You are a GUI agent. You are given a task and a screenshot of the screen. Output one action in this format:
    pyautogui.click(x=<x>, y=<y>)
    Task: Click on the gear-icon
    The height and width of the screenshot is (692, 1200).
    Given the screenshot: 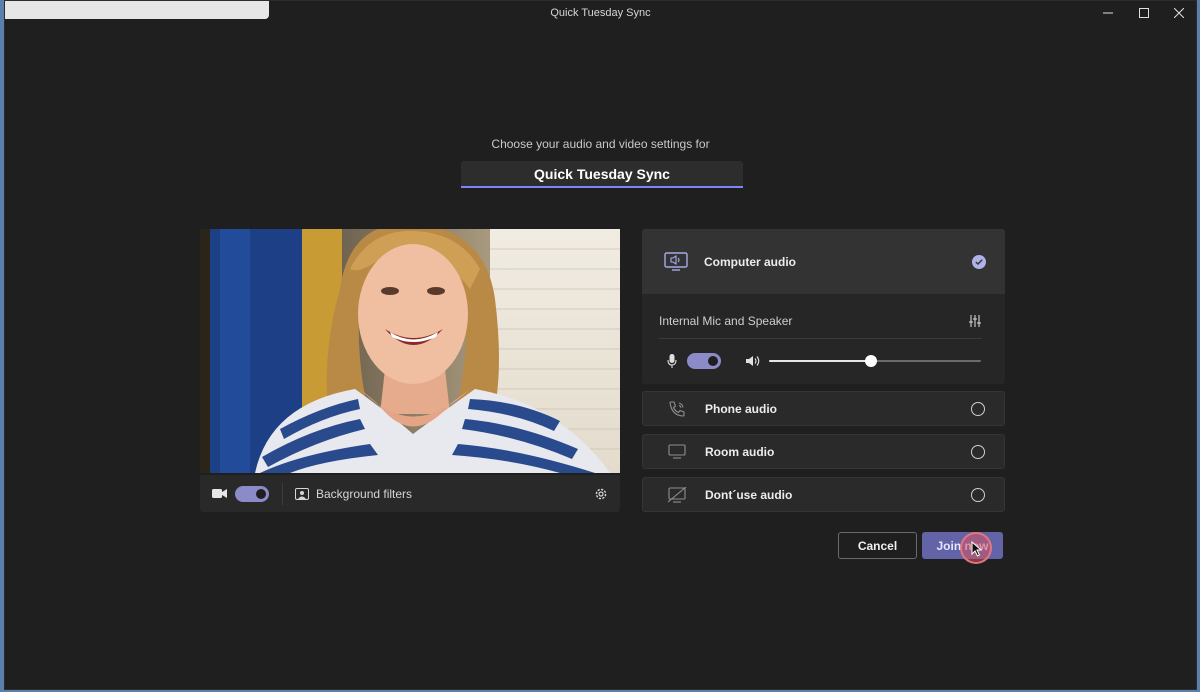 What is the action you would take?
    pyautogui.click(x=601, y=493)
    